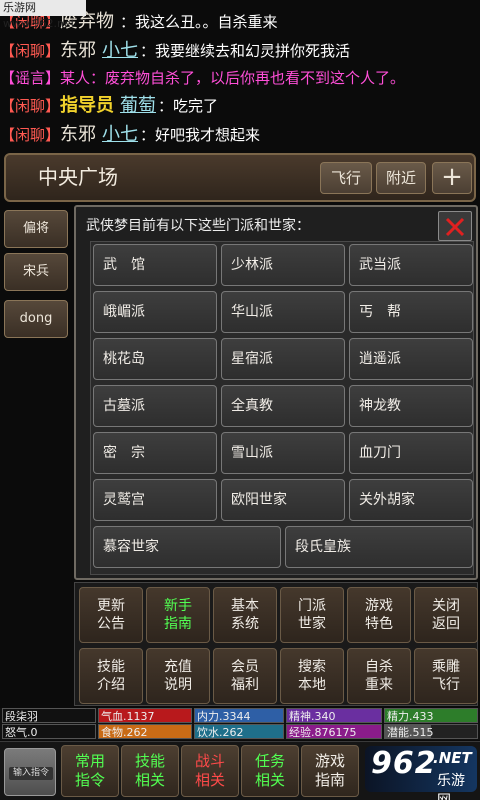  I want to click on nearby-button: 附近, so click(401, 178).